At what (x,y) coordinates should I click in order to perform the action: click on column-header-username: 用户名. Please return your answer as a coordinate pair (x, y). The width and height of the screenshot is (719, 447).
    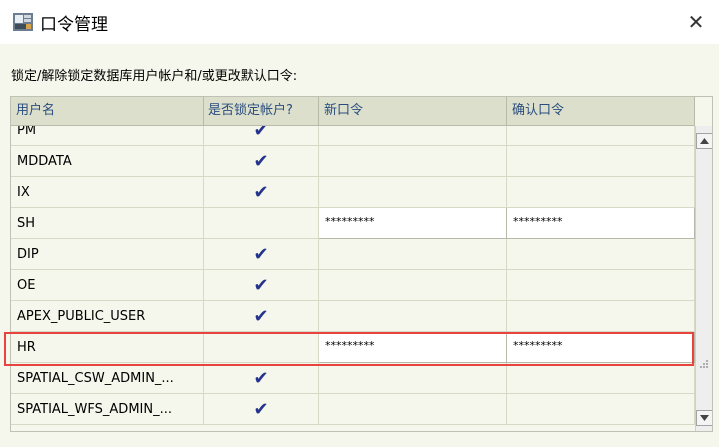
    Looking at the image, I should click on (107, 111).